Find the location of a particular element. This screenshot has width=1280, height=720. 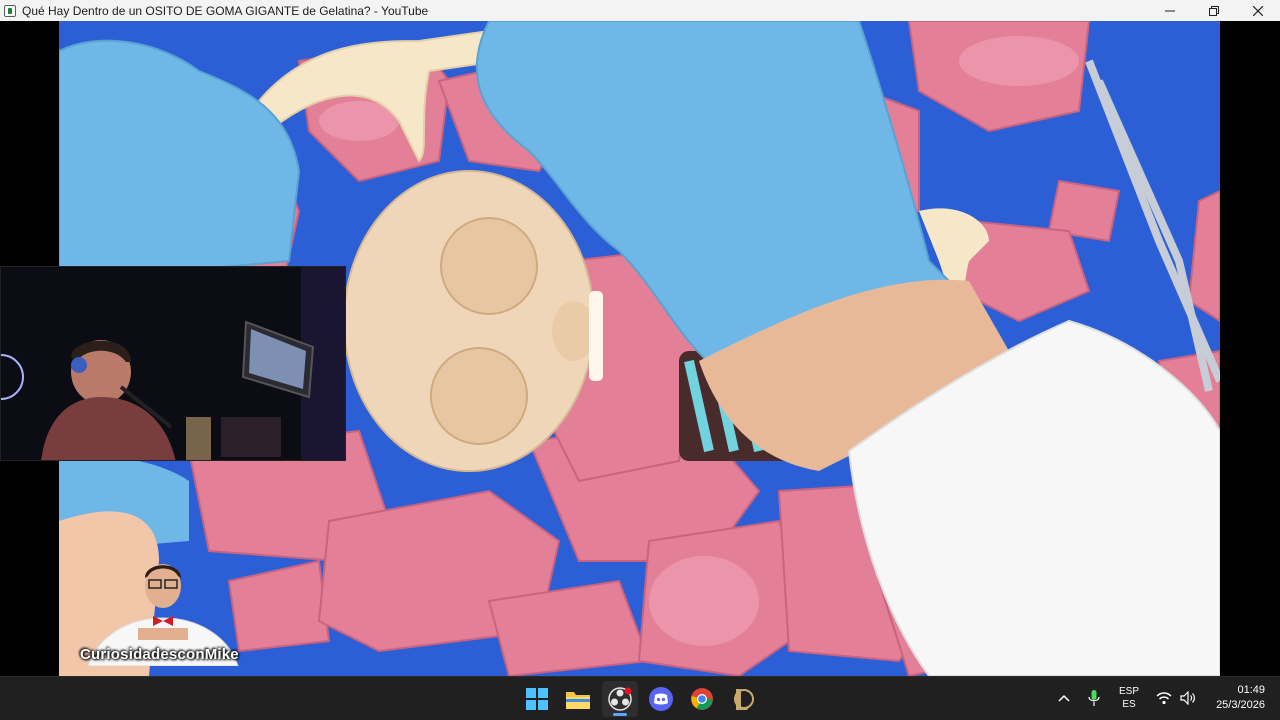

wifi-icon is located at coordinates (1164, 698).